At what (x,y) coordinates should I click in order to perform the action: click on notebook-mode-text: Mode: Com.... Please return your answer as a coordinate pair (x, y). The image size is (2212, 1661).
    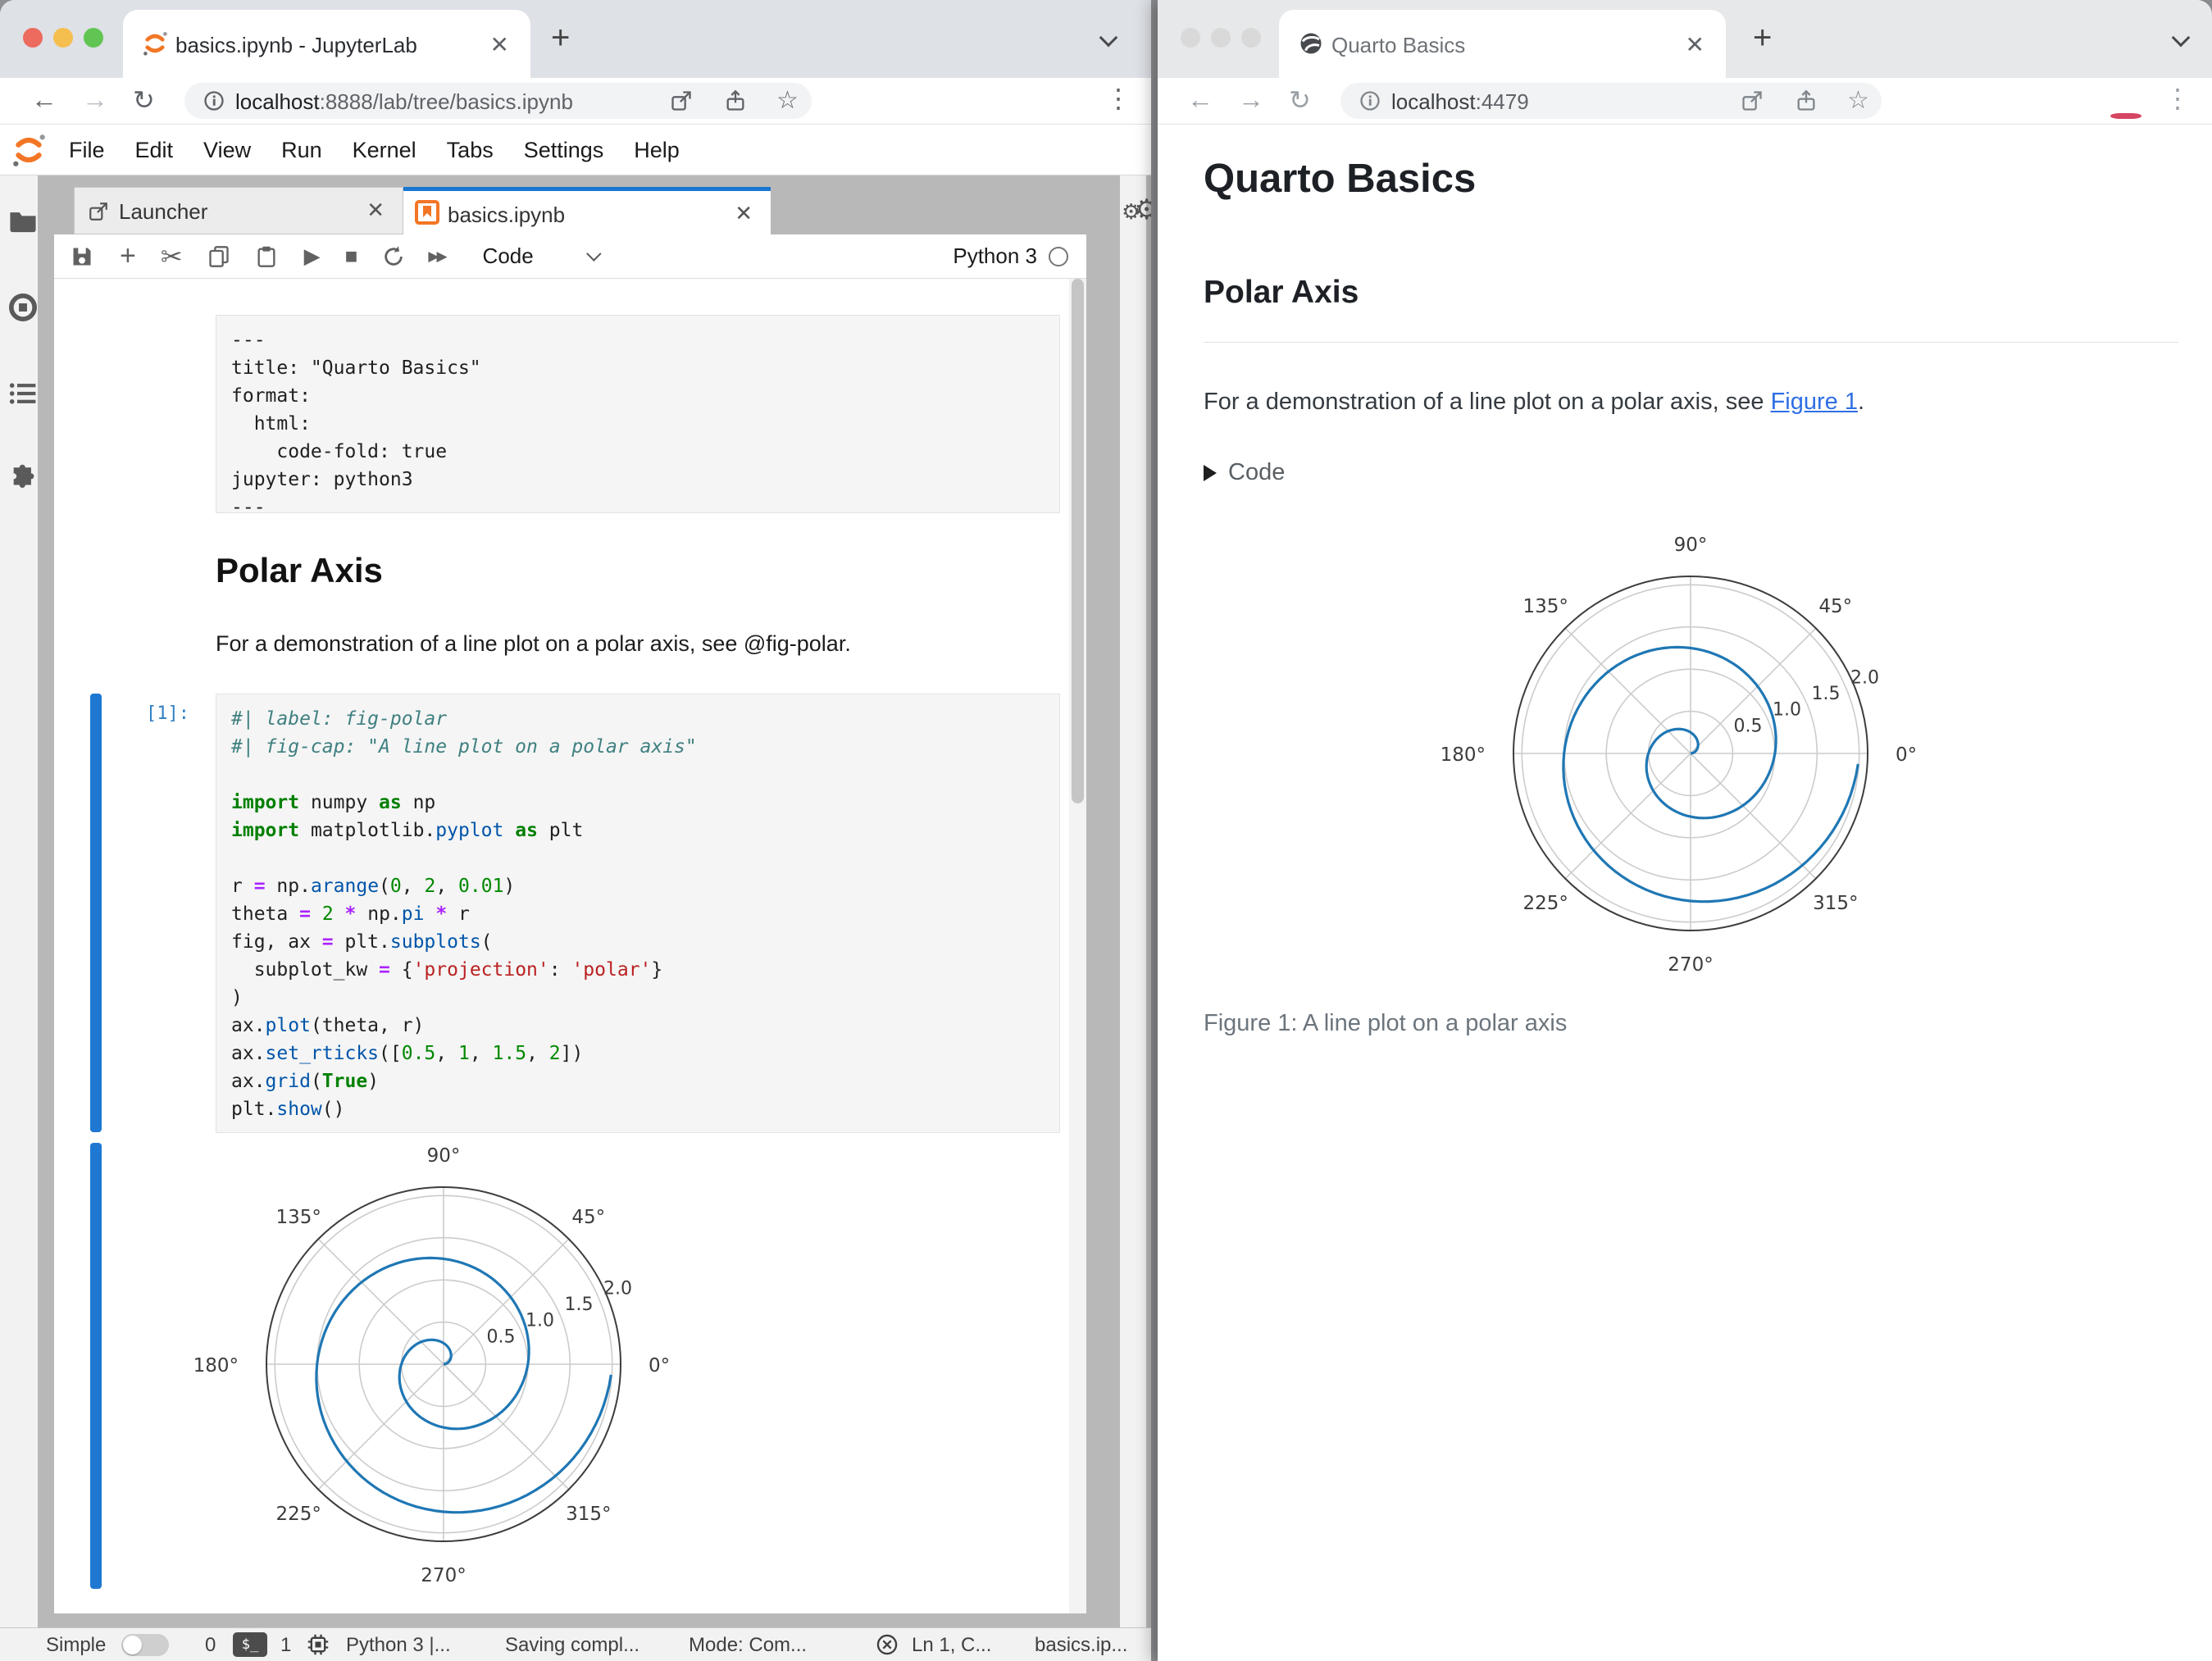
    Looking at the image, I should click on (748, 1645).